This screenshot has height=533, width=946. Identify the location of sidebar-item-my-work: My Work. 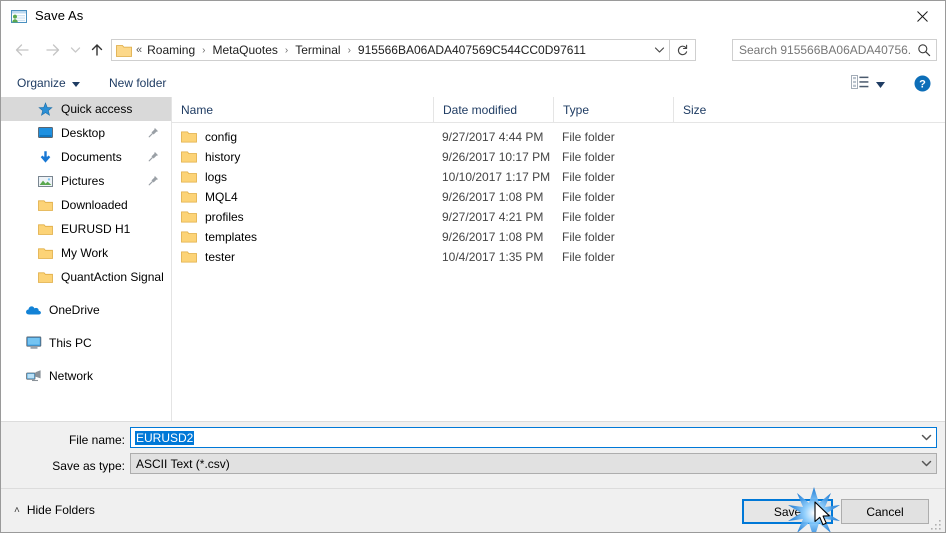
(86, 253).